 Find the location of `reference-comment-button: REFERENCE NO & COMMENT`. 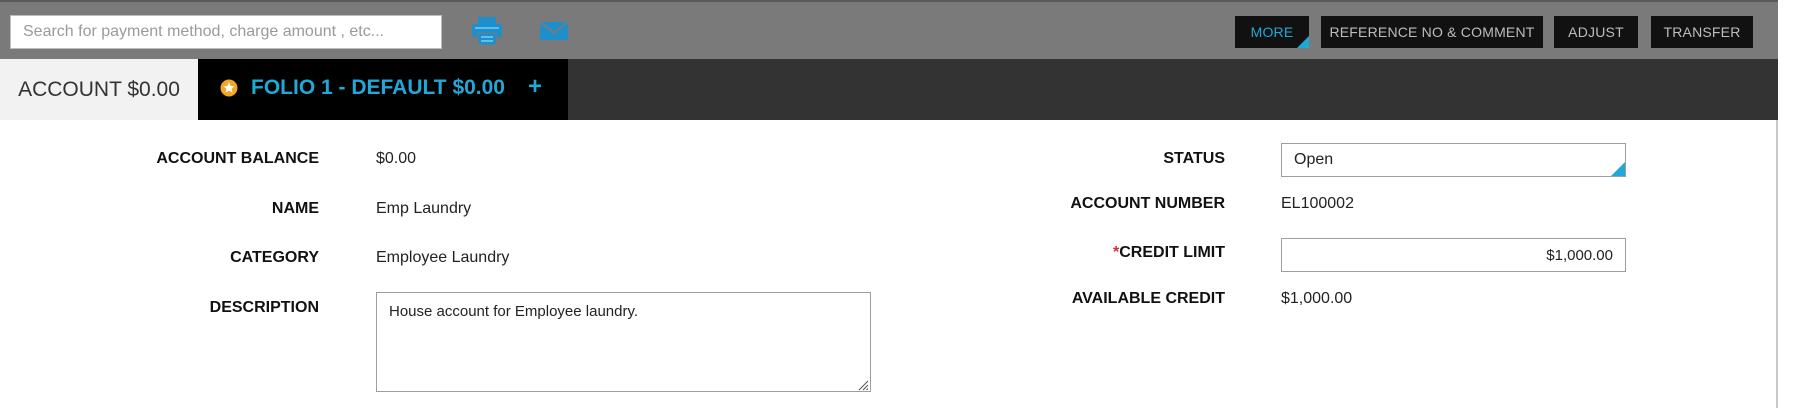

reference-comment-button: REFERENCE NO & COMMENT is located at coordinates (1432, 32).